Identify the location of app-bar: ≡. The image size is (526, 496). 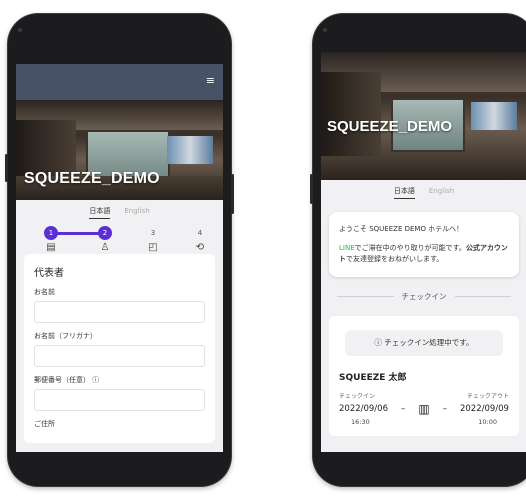
(119, 82).